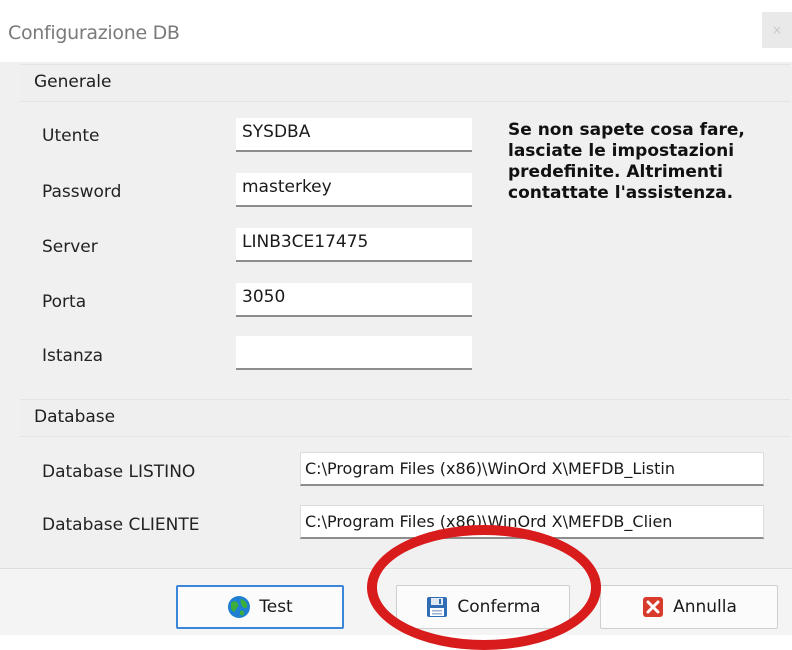  What do you see at coordinates (73, 82) in the screenshot?
I see `section-generale-title: Generale` at bounding box center [73, 82].